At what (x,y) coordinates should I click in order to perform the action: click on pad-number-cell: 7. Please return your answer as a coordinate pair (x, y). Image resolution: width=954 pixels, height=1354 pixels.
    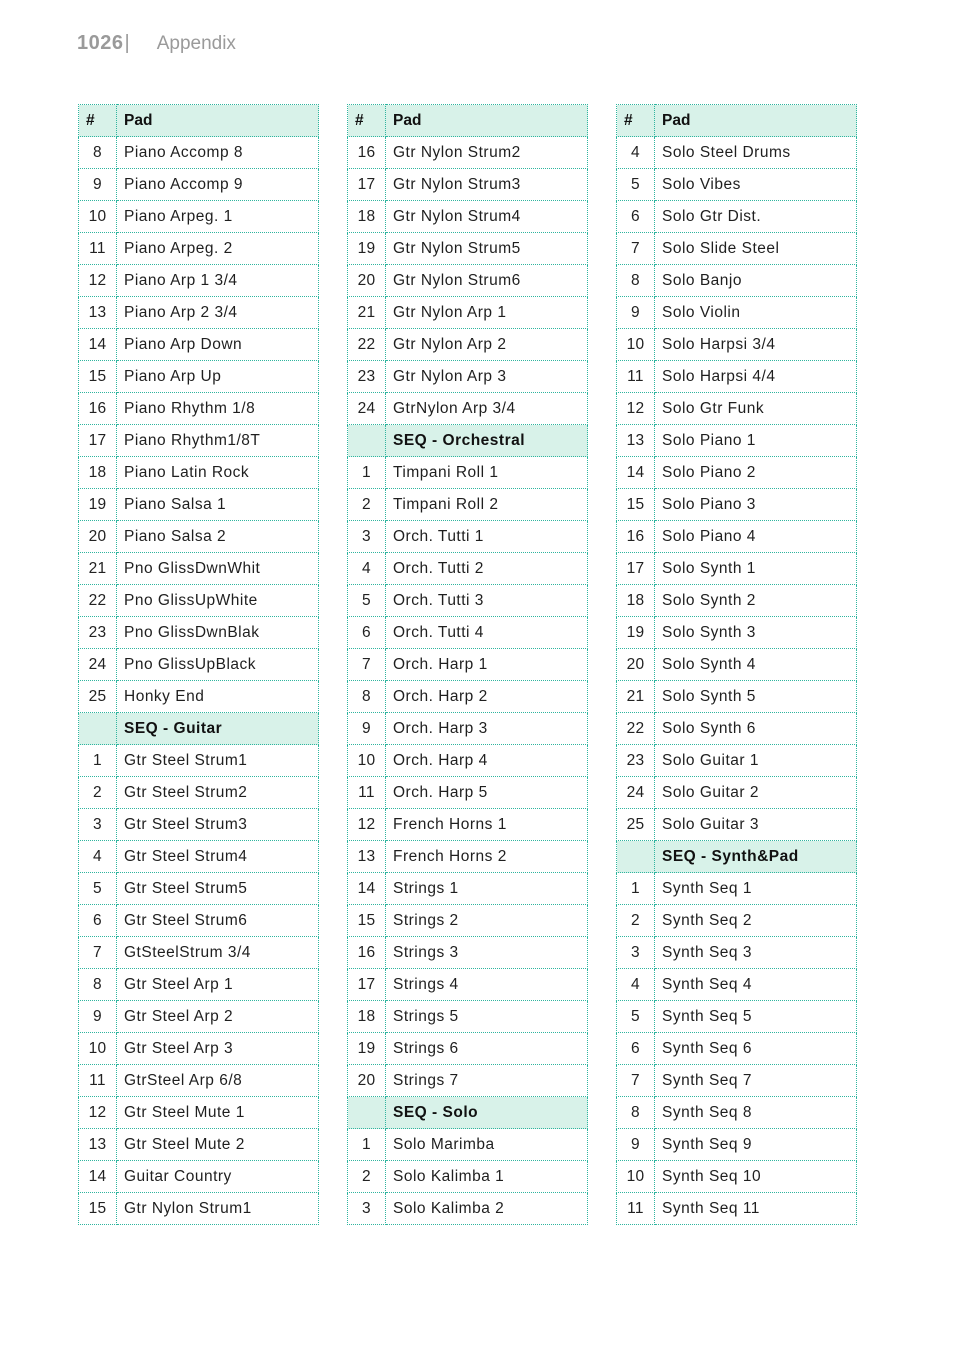
    Looking at the image, I should click on (366, 664).